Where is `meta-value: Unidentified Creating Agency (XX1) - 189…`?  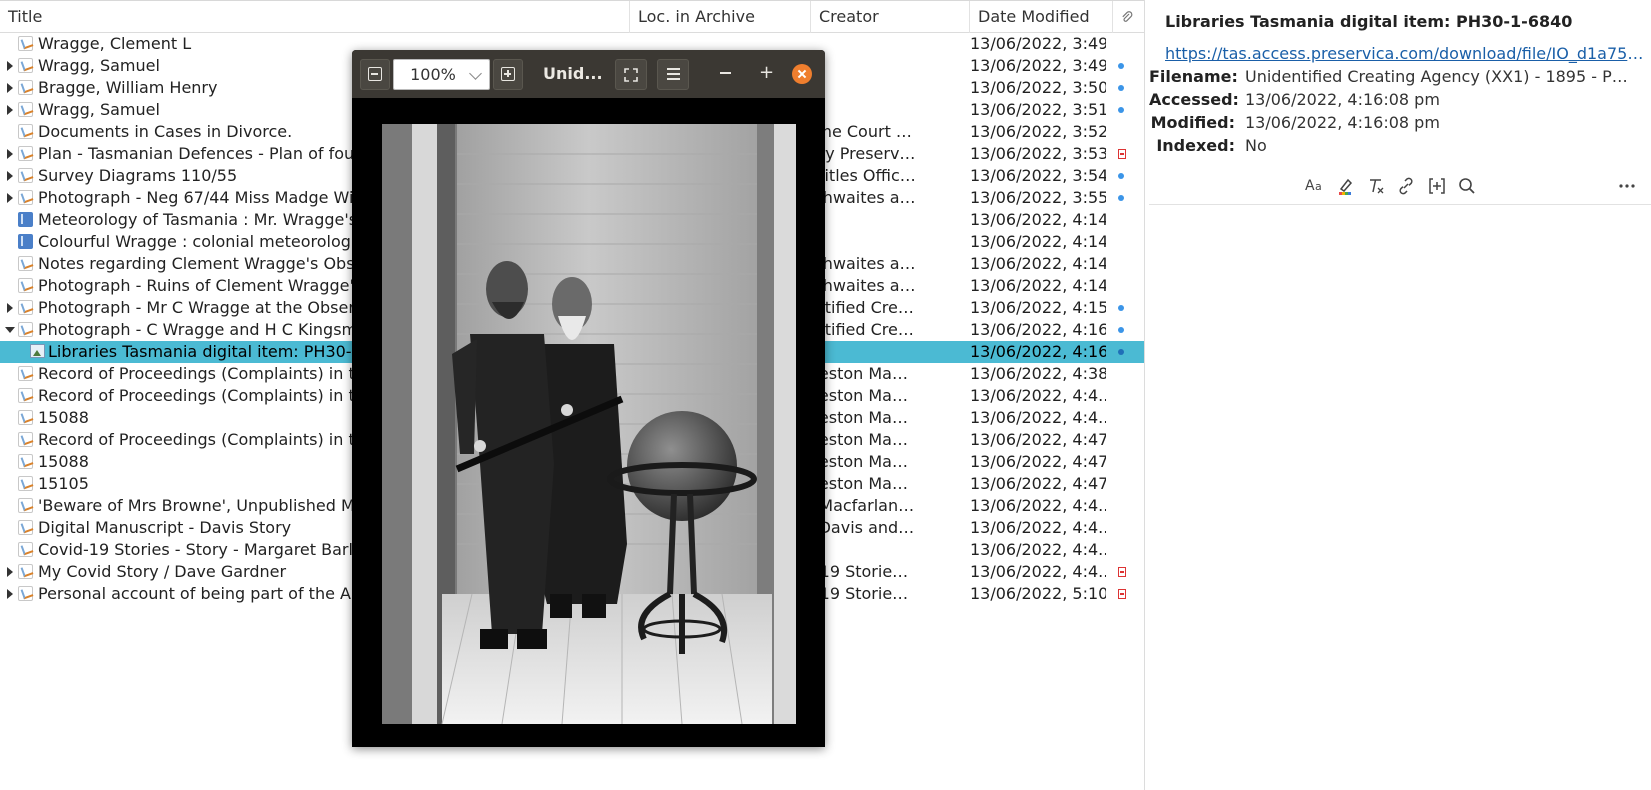 meta-value: Unidentified Creating Agency (XX1) - 189… is located at coordinates (1440, 77).